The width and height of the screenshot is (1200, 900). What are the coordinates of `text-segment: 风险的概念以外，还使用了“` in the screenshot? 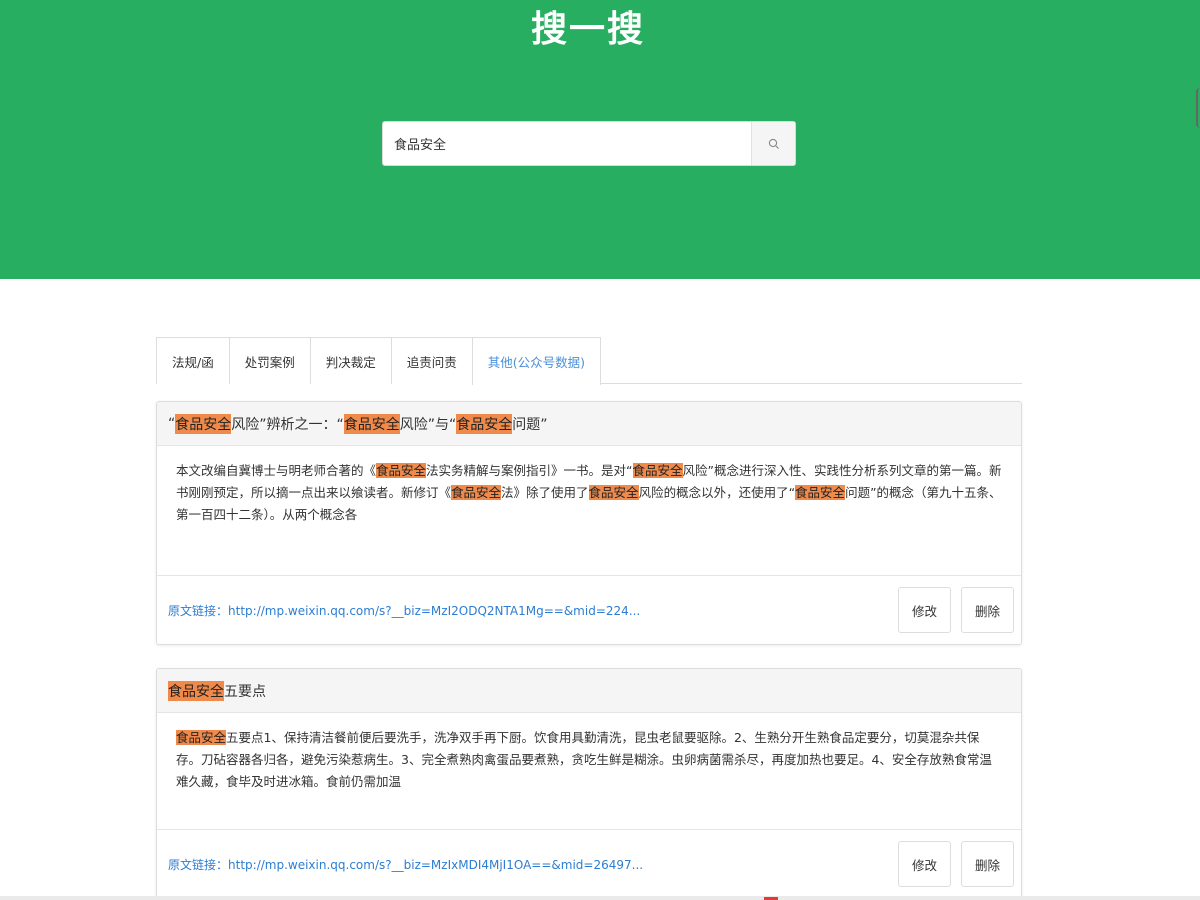 It's located at (717, 492).